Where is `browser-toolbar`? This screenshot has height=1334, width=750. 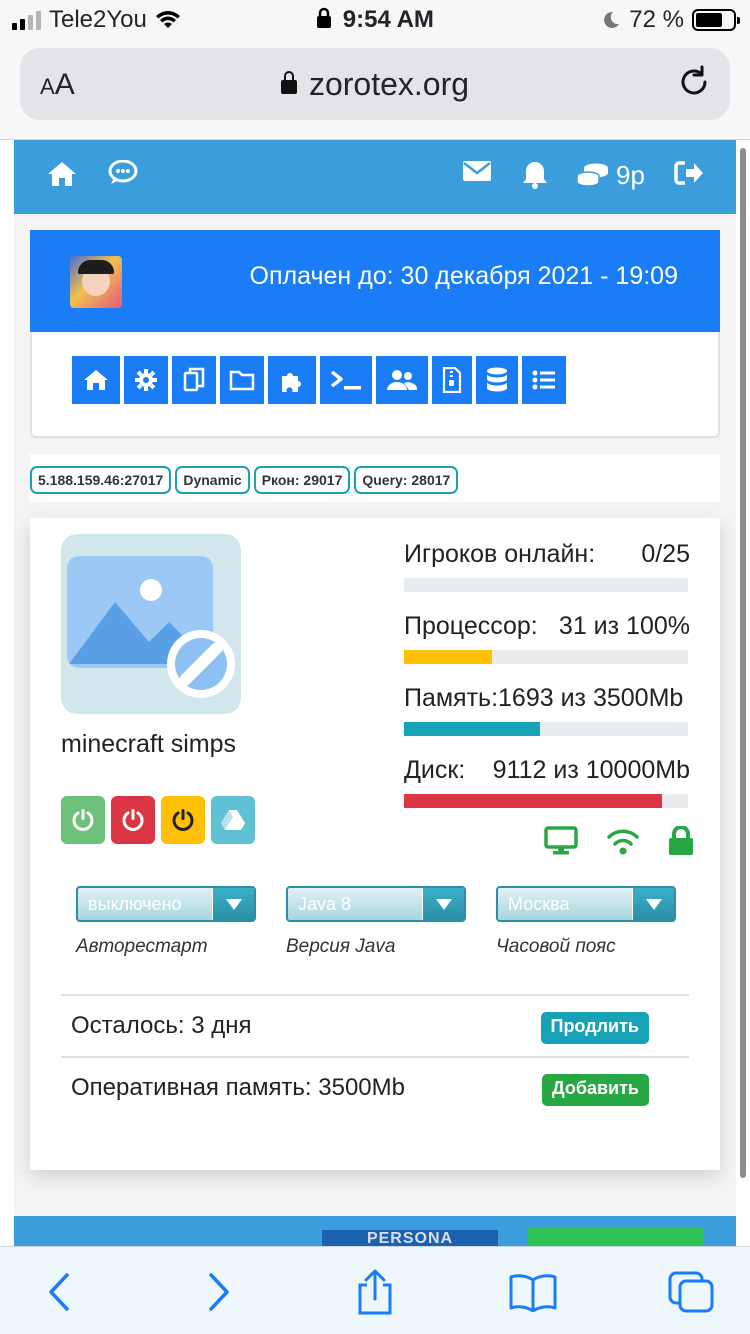 browser-toolbar is located at coordinates (375, 1290).